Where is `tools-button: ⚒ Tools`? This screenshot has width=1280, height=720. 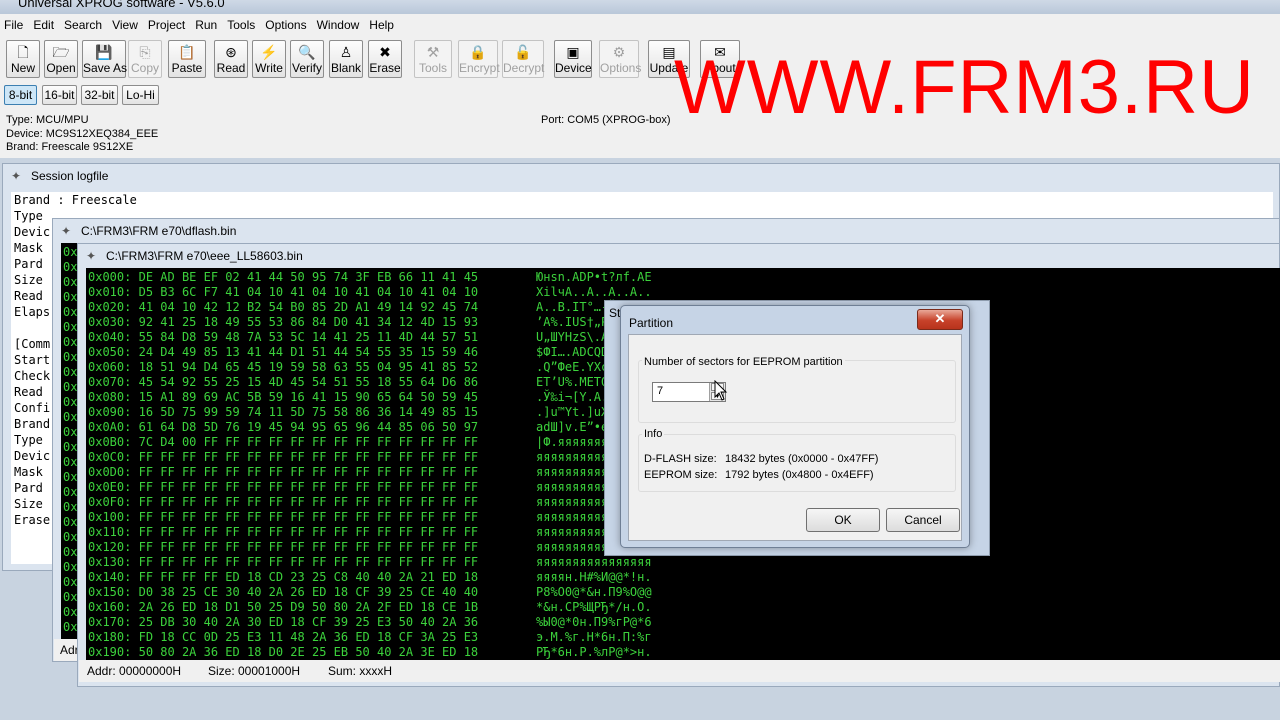 tools-button: ⚒ Tools is located at coordinates (433, 59).